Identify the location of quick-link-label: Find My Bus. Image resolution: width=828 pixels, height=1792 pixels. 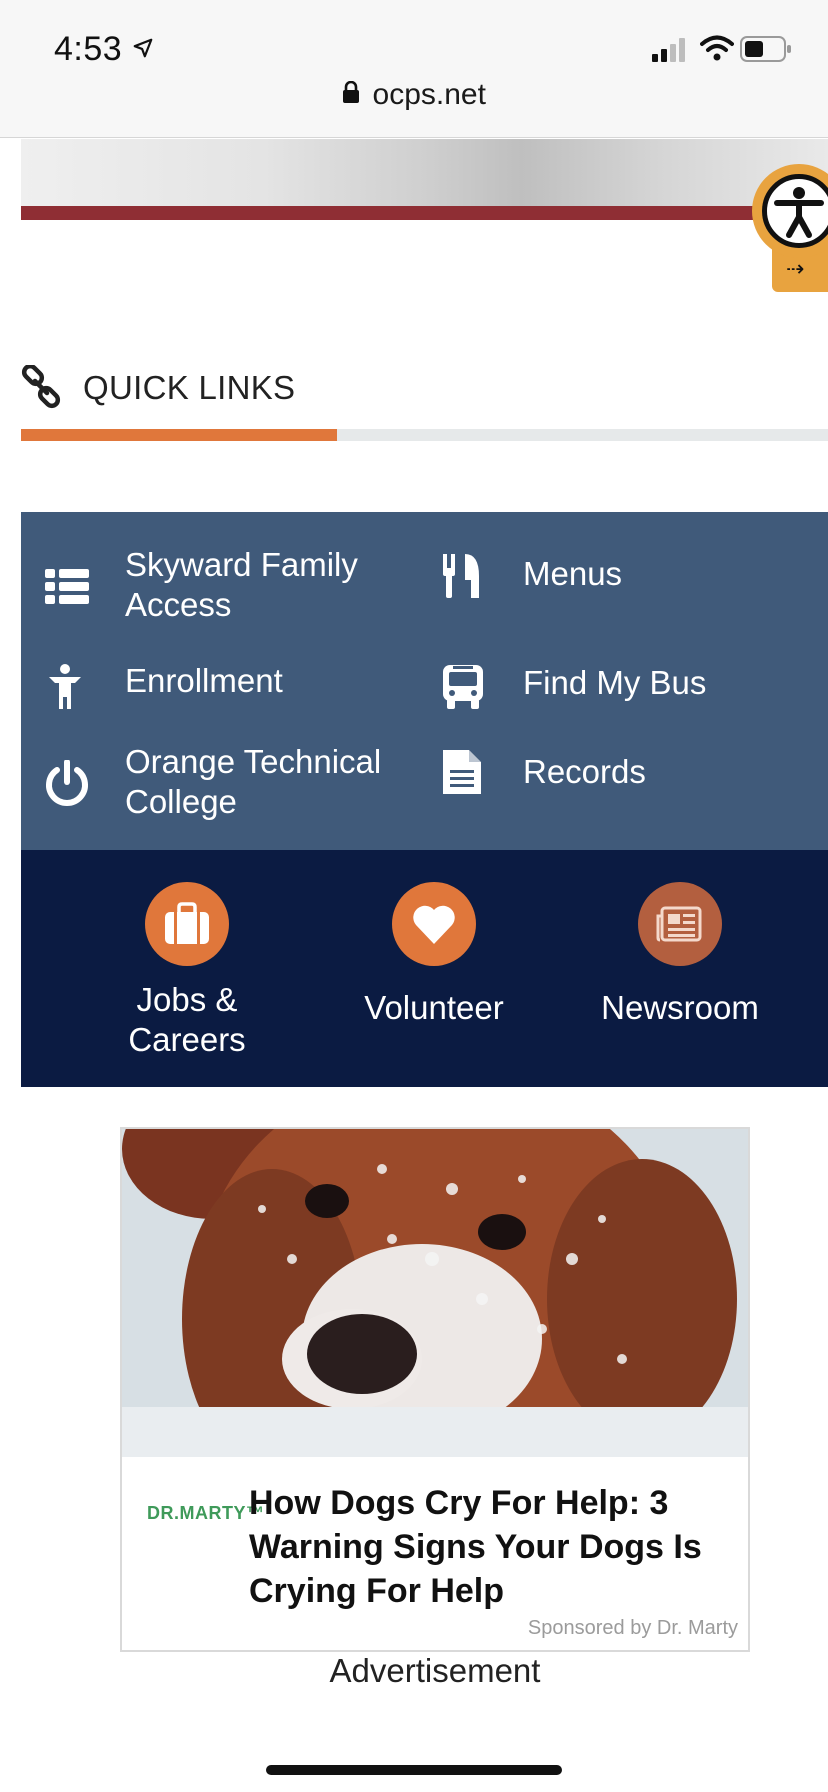
(615, 682).